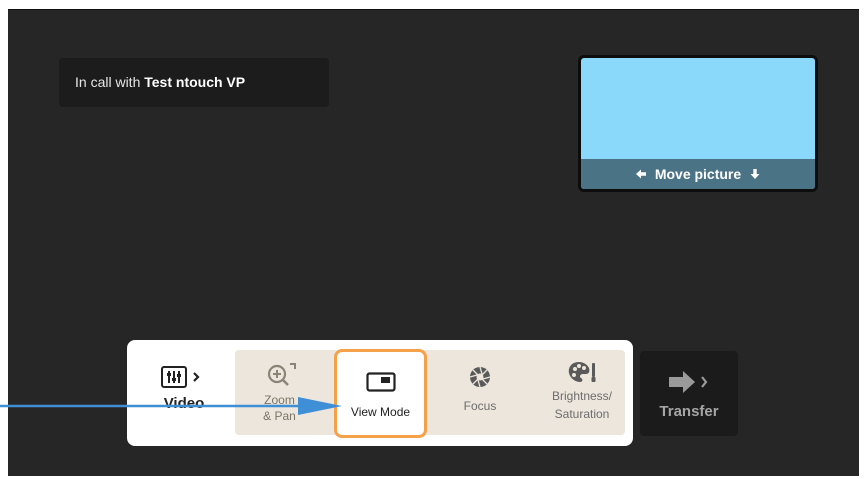 The height and width of the screenshot is (479, 865). Describe the element at coordinates (755, 174) in the screenshot. I see `arrow-down-icon` at that location.